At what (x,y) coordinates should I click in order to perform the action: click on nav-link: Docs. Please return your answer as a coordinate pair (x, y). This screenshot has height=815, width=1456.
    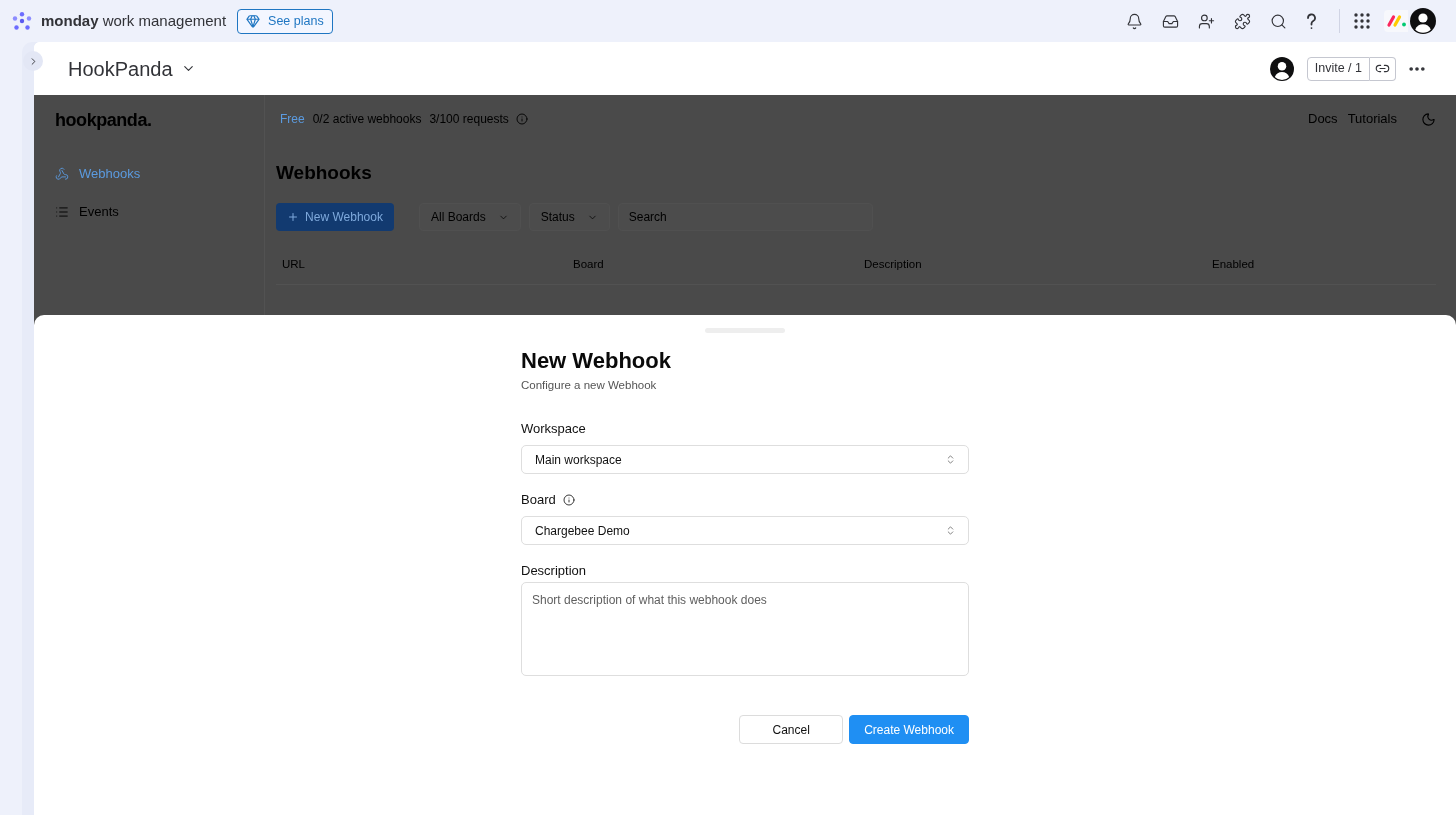
    Looking at the image, I should click on (1323, 119).